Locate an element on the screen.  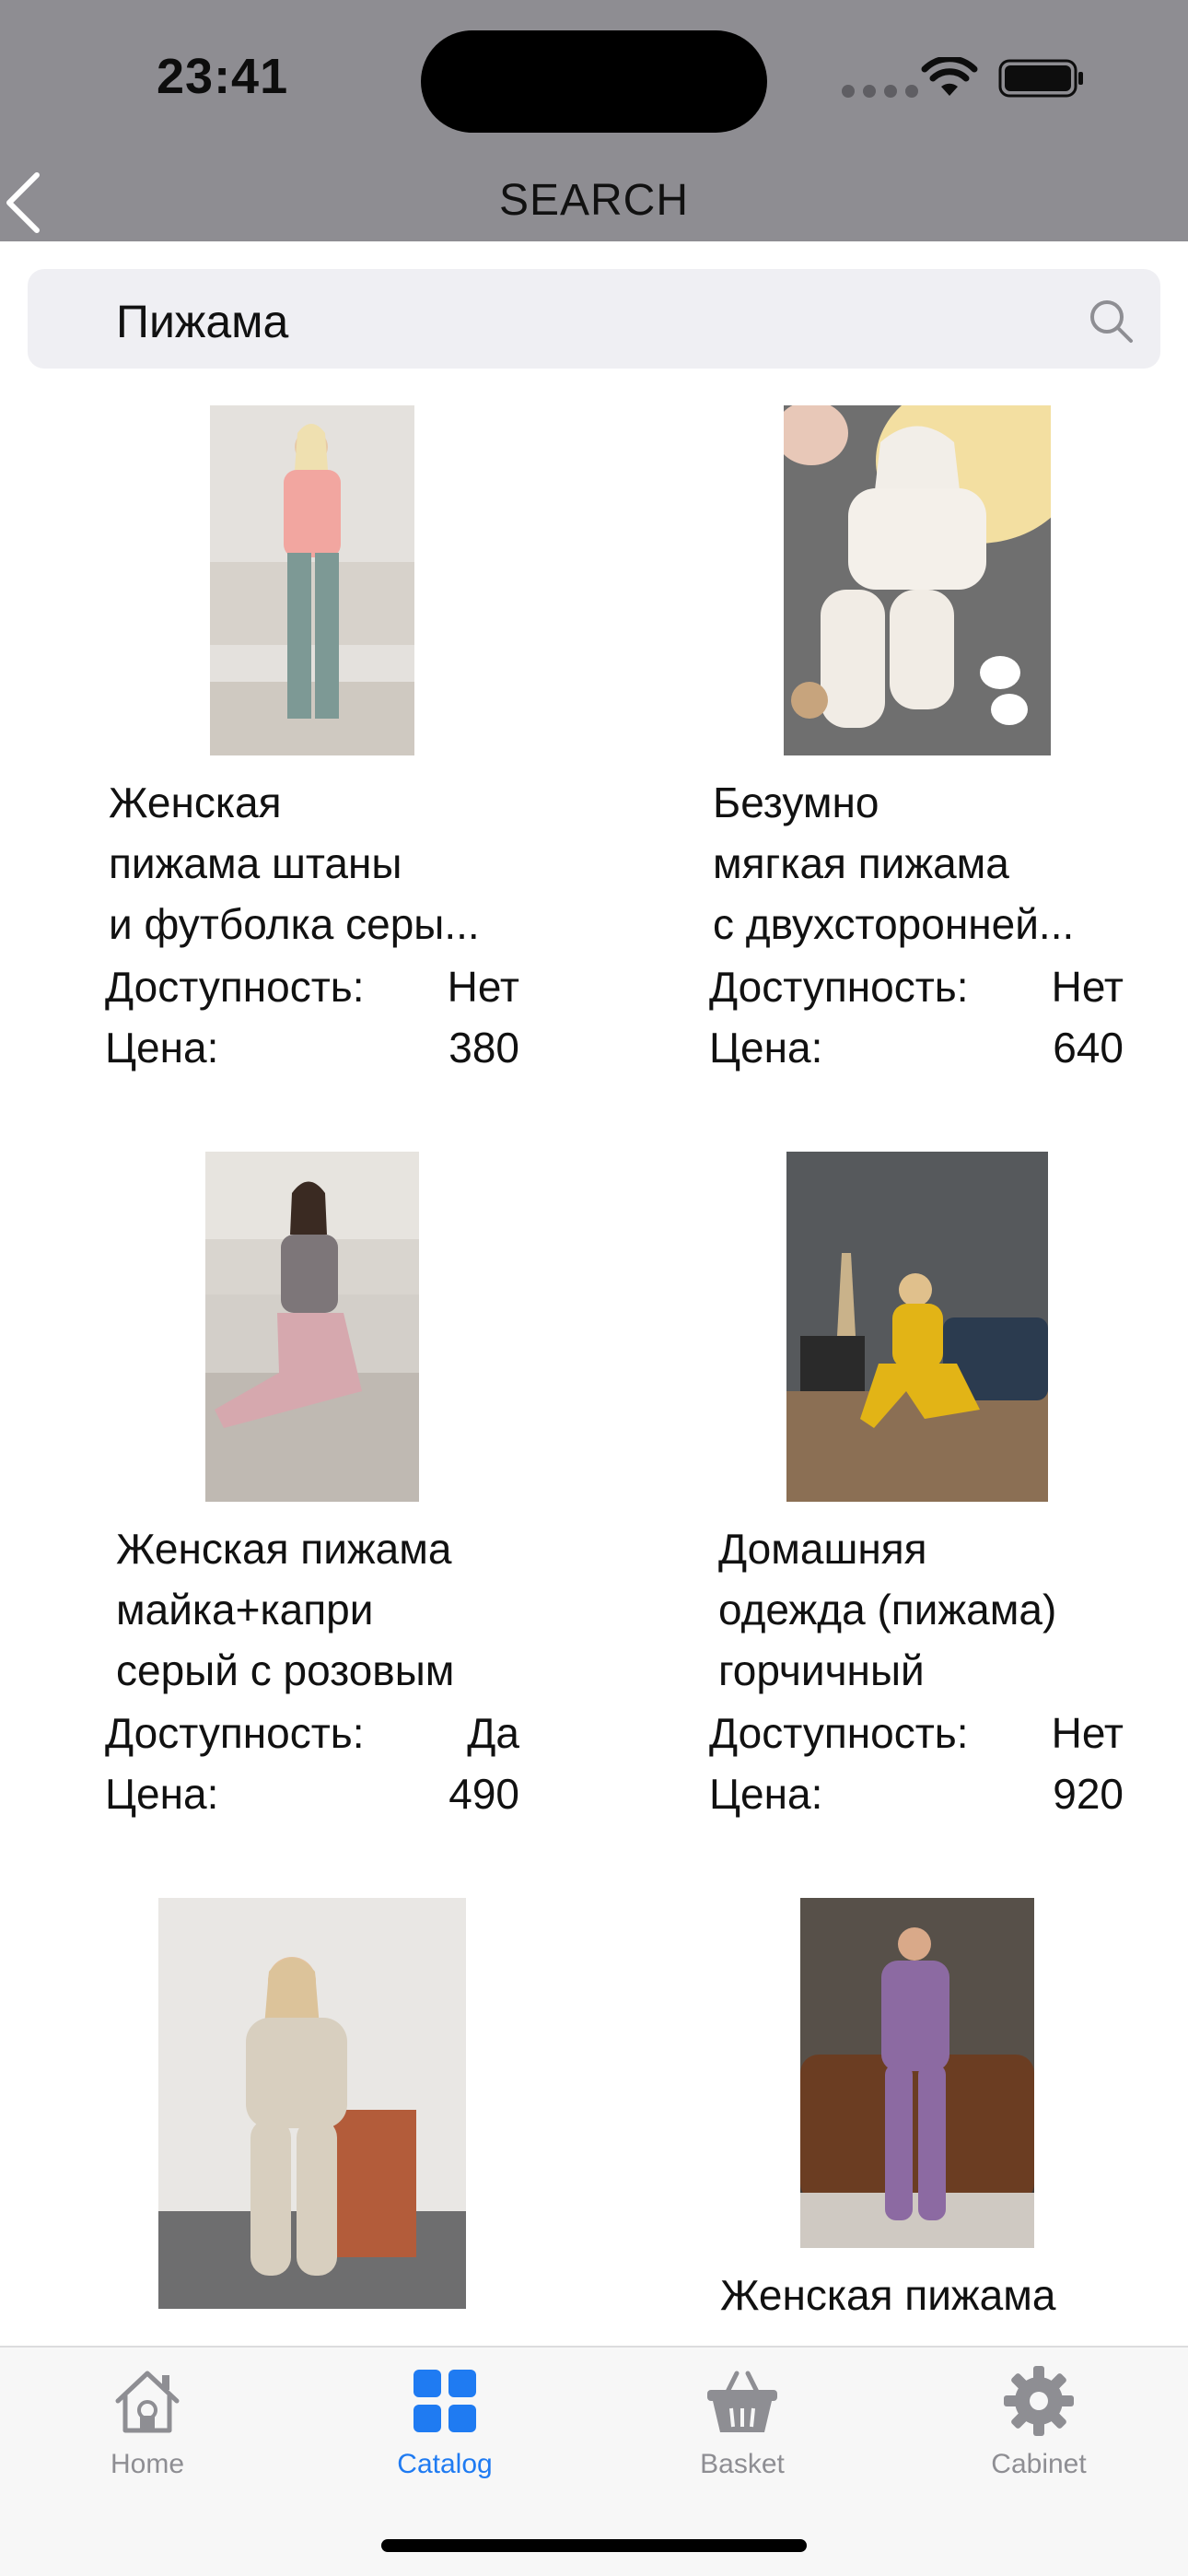
availability-row: Доступность: Да is located at coordinates (312, 1733).